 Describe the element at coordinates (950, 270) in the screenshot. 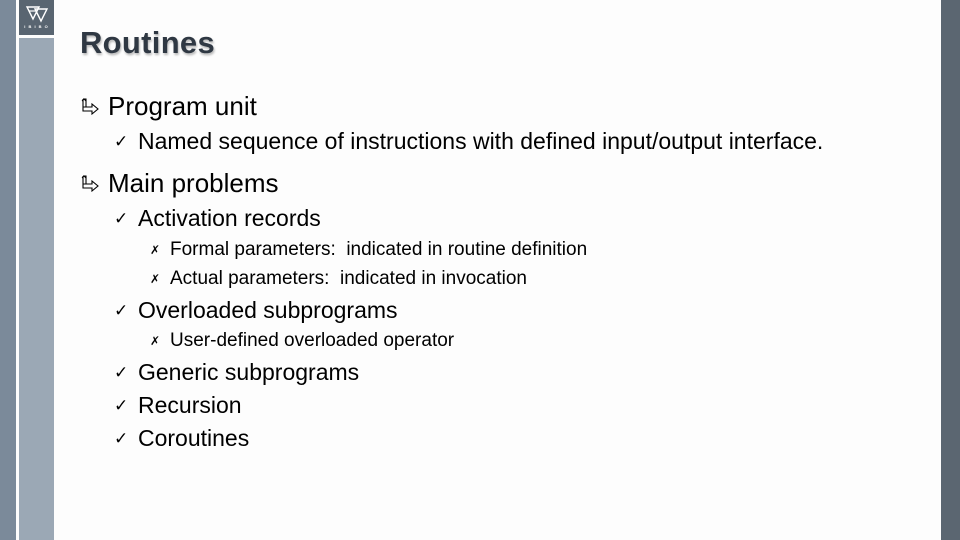

I see `right-decorative-bar` at that location.